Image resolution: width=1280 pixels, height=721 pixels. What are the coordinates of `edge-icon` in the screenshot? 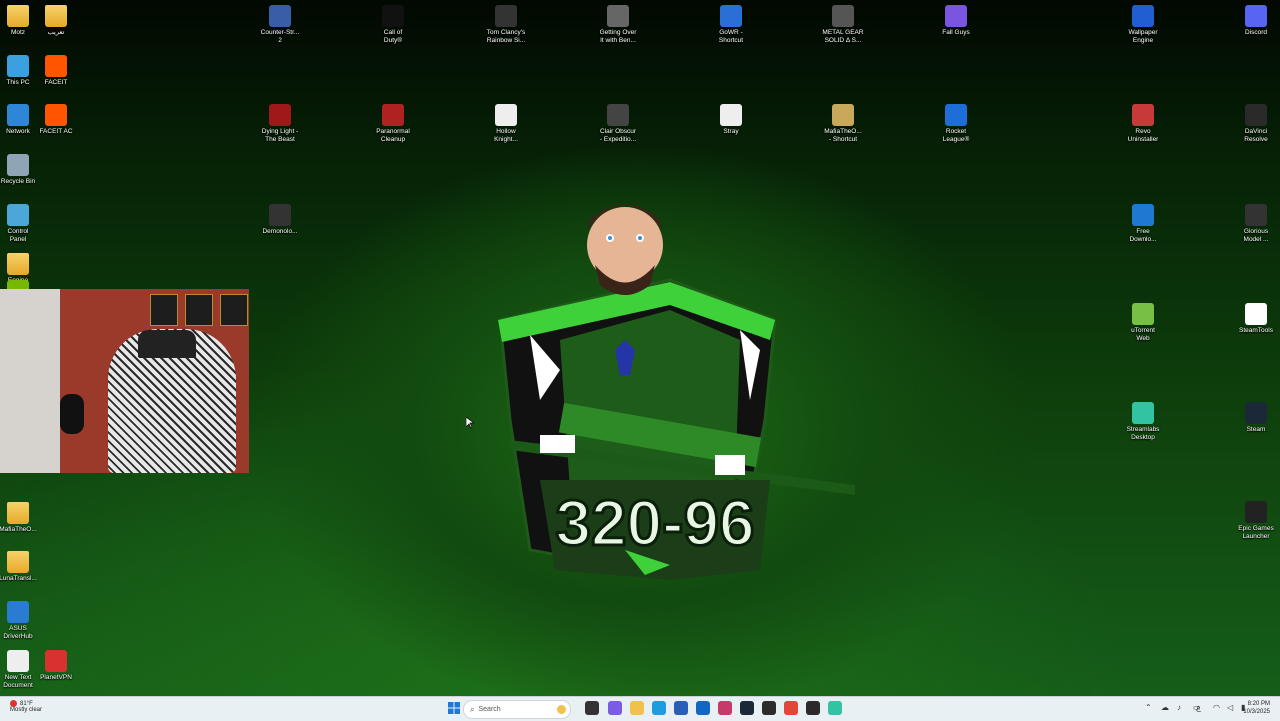 It's located at (659, 708).